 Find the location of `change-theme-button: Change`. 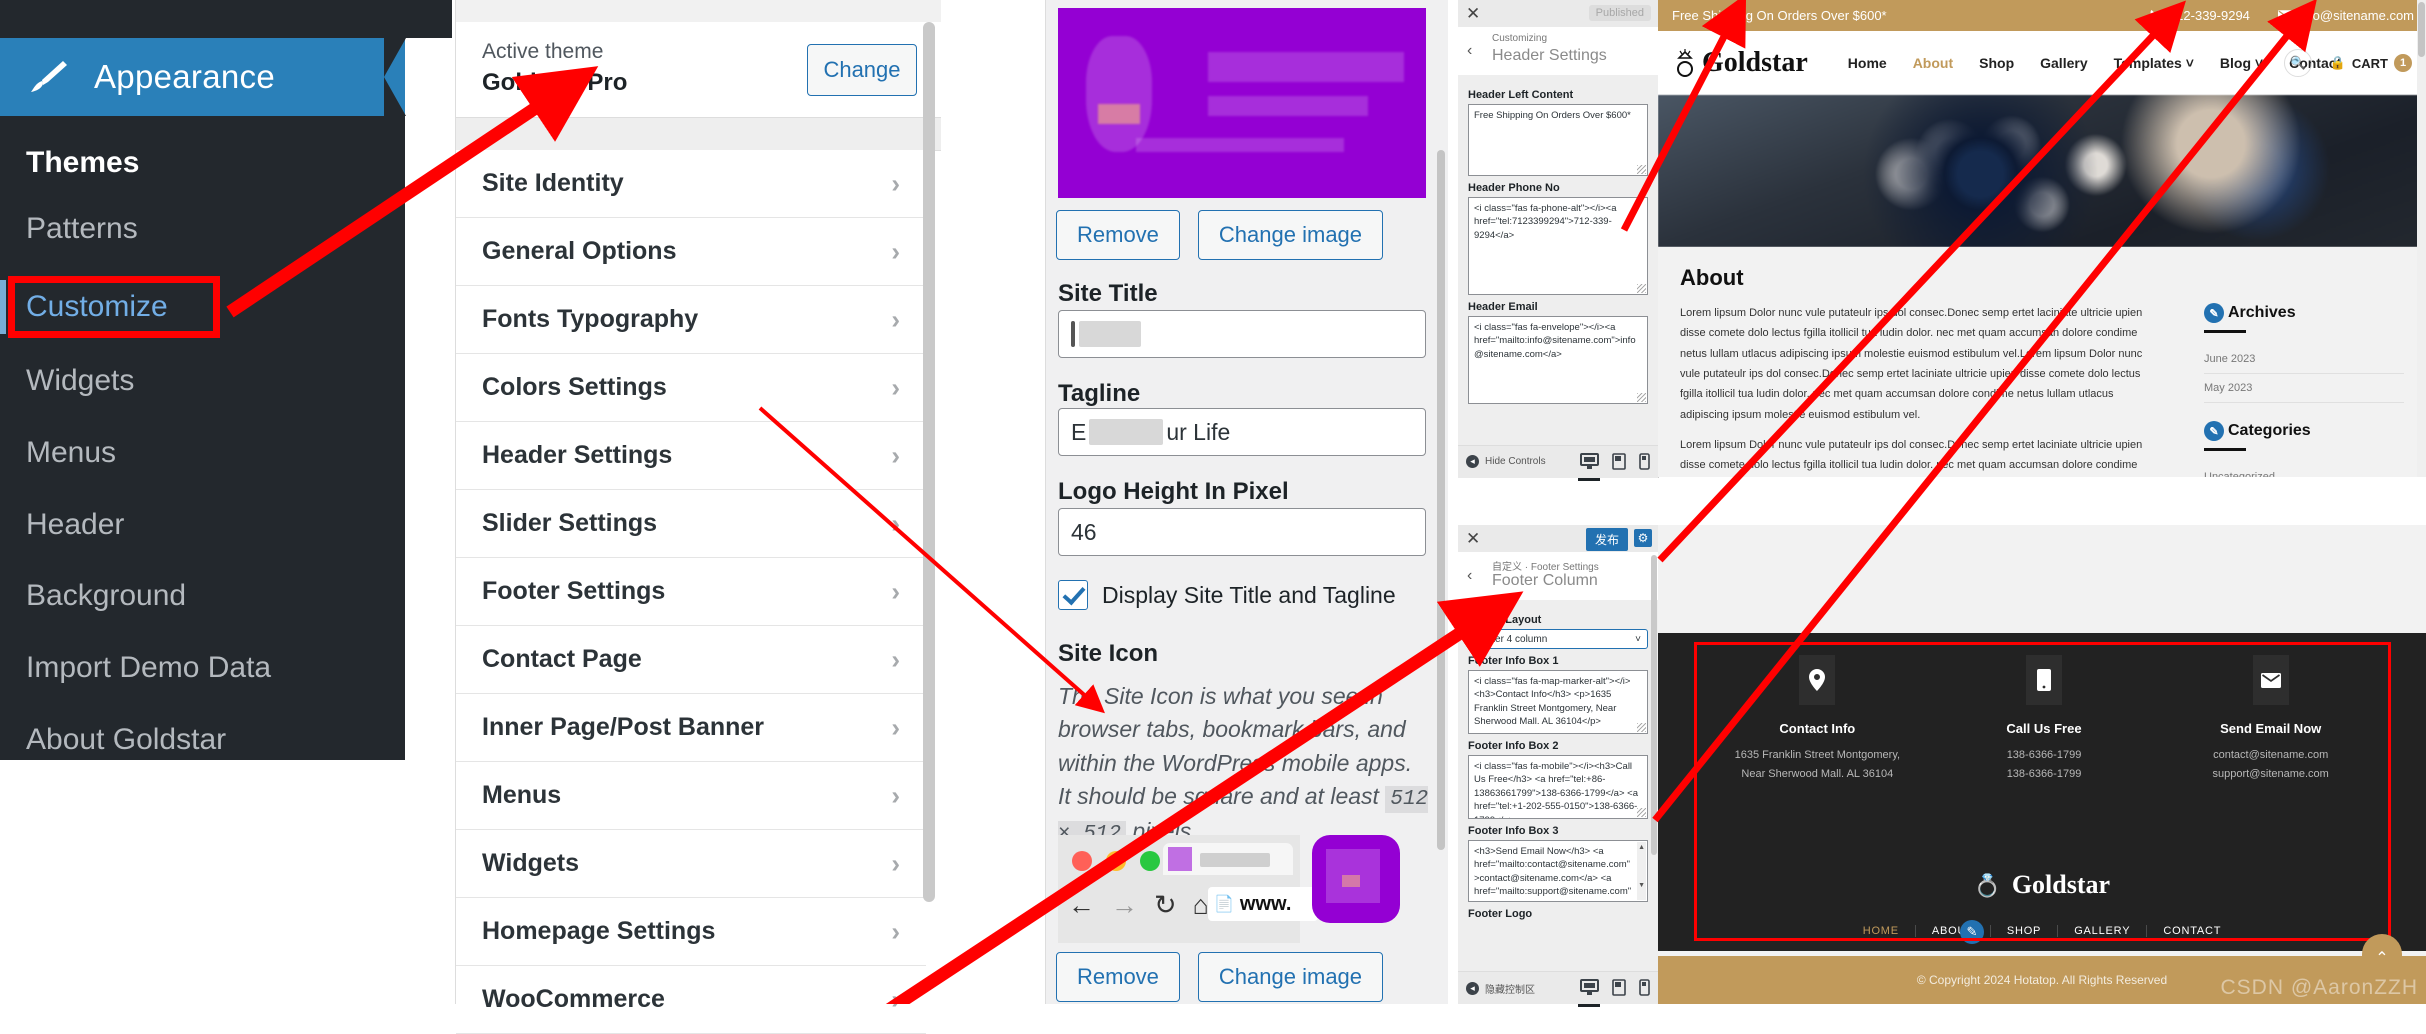

change-theme-button: Change is located at coordinates (862, 70).